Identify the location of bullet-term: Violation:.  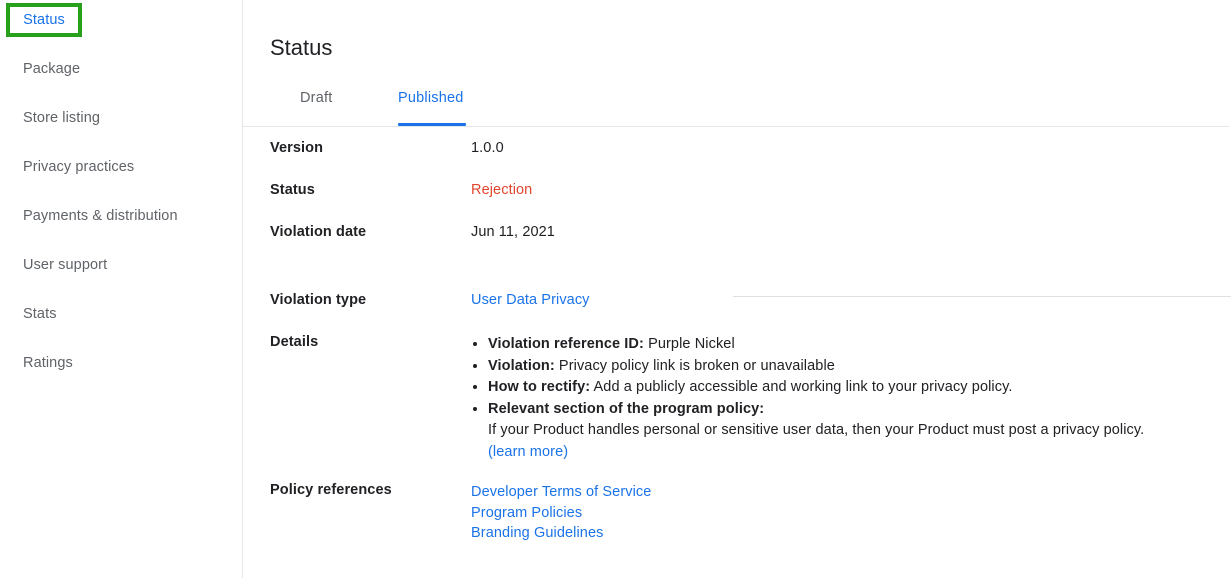
(521, 365).